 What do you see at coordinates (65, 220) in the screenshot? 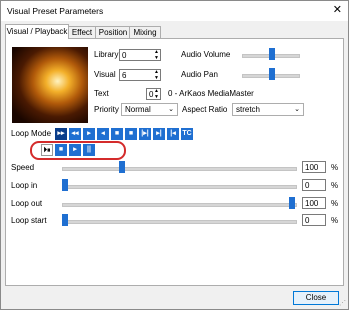
I see `loop-start-slider` at bounding box center [65, 220].